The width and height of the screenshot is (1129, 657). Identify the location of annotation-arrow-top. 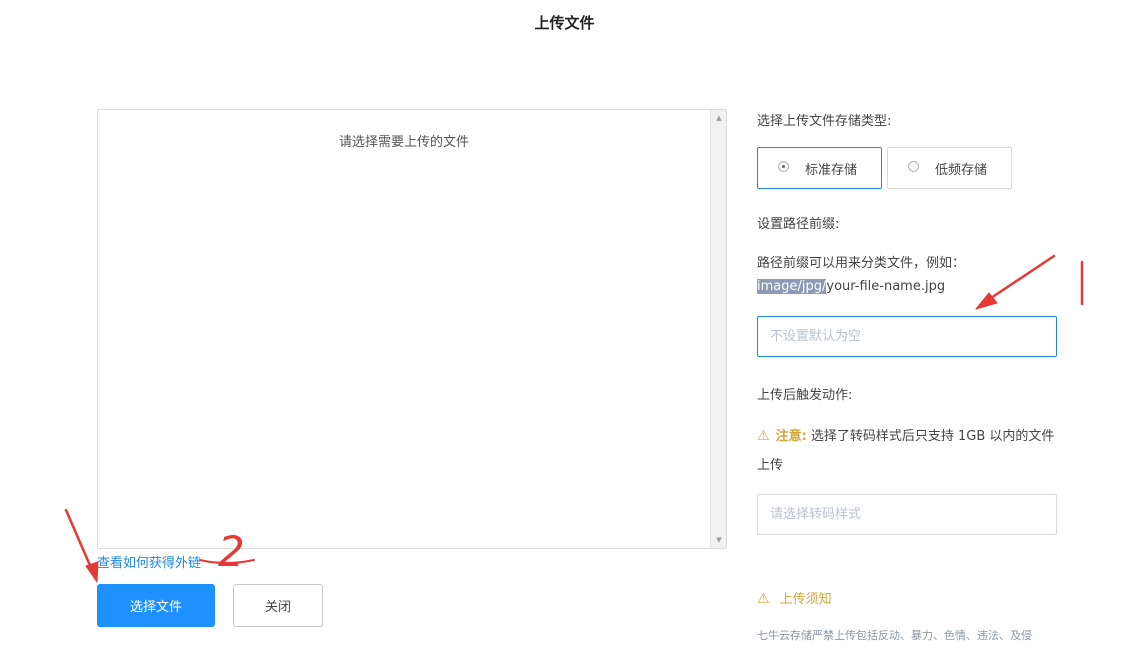
(1021, 278).